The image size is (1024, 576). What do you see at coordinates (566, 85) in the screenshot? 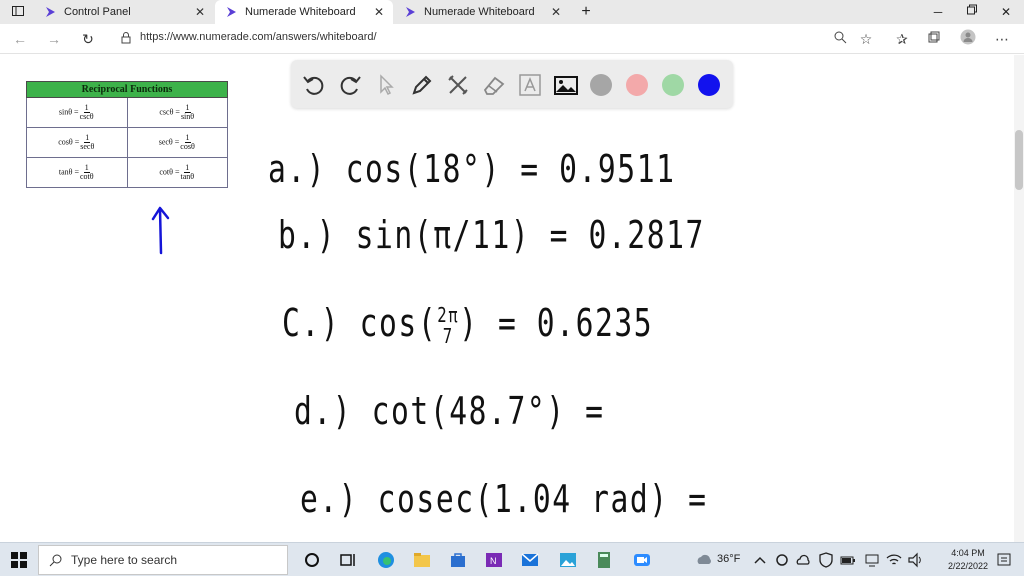
I see `image-icon` at bounding box center [566, 85].